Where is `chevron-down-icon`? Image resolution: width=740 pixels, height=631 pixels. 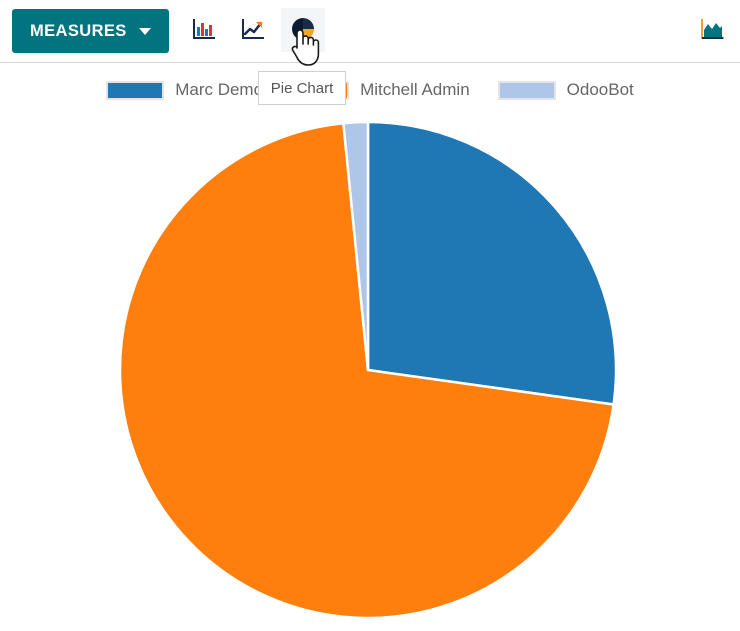 chevron-down-icon is located at coordinates (144, 31).